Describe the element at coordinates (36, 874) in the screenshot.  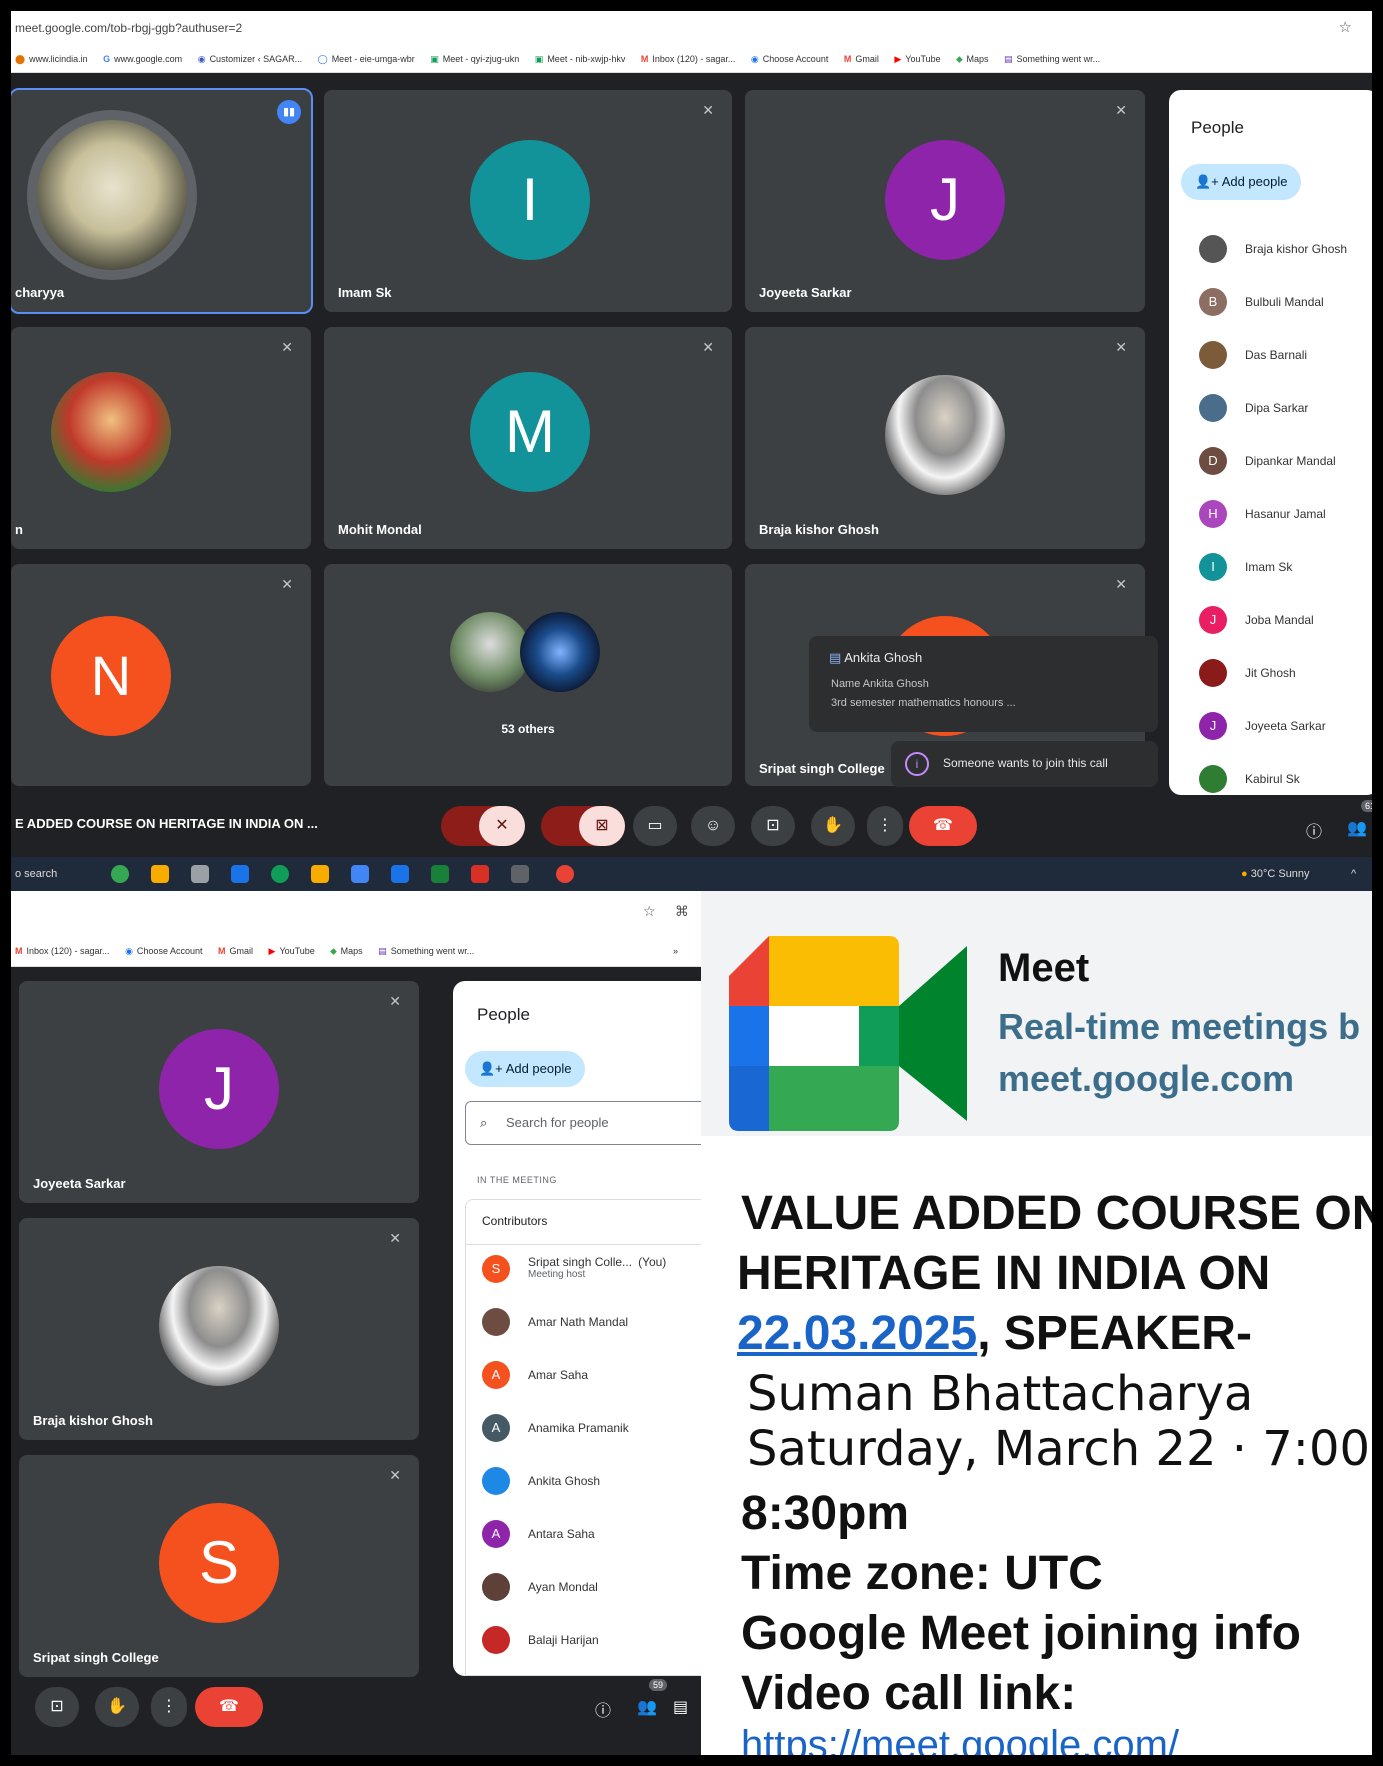
I see `taskbar-search: o search` at that location.